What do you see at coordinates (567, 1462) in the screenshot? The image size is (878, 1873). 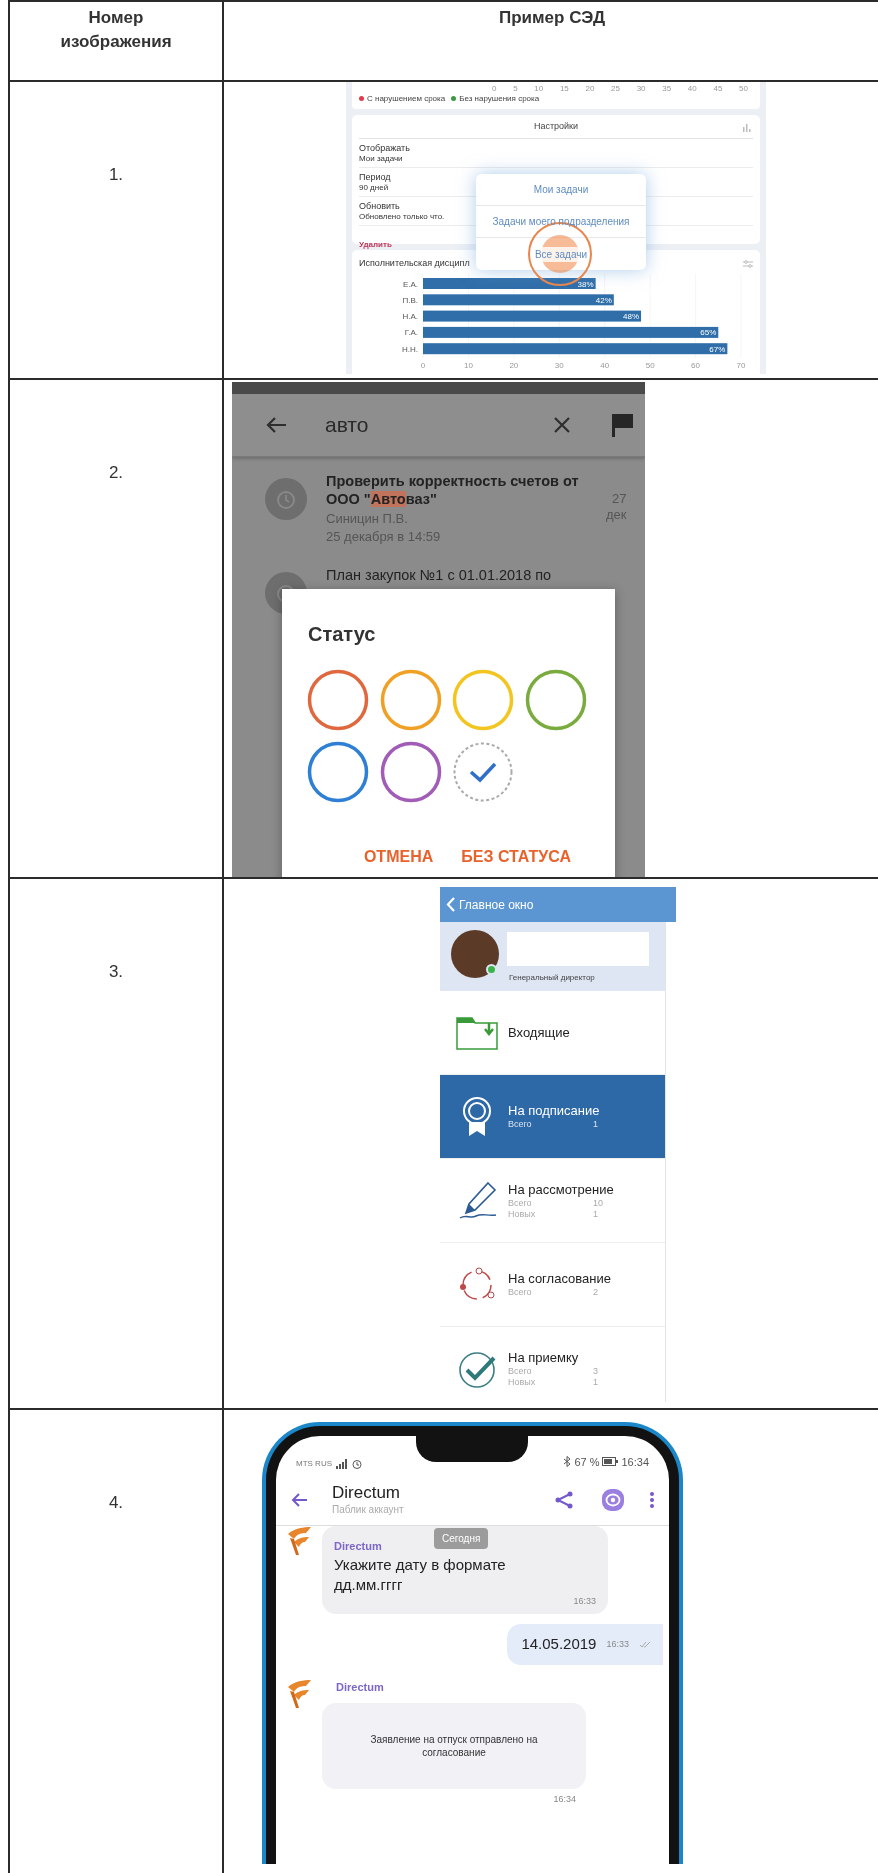 I see `bluetooth-icon` at bounding box center [567, 1462].